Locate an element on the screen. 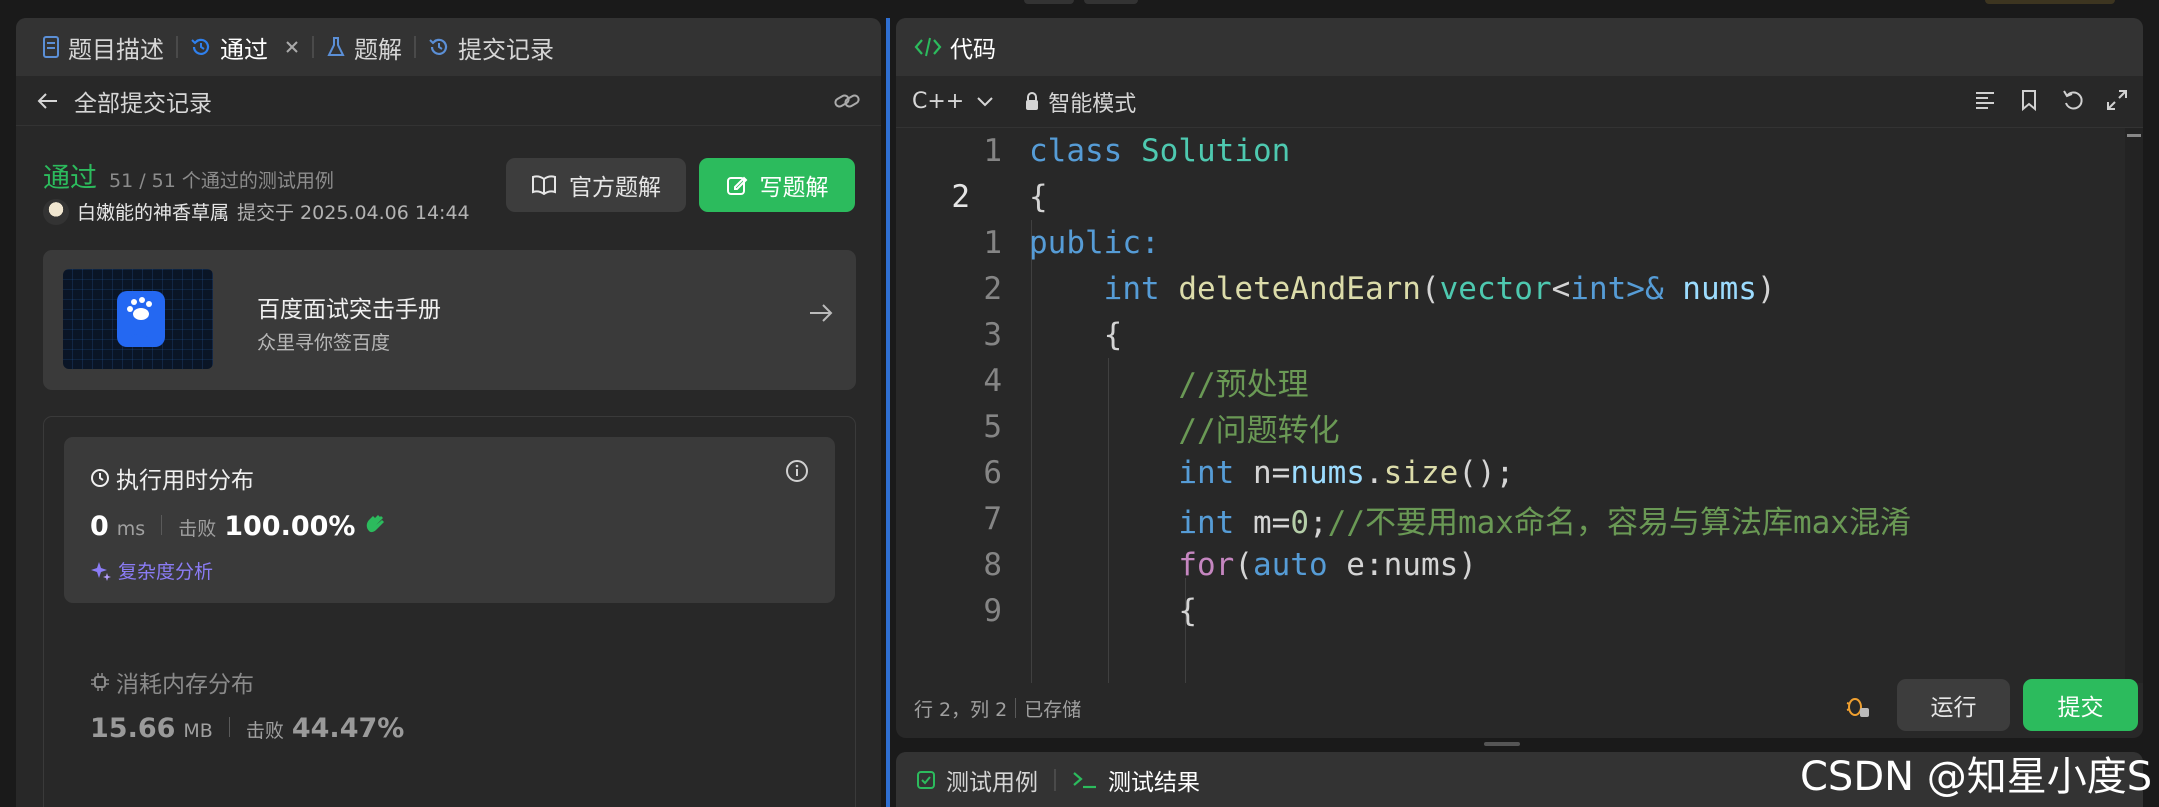 The width and height of the screenshot is (2159, 807). arrow-right-icon is located at coordinates (821, 313).